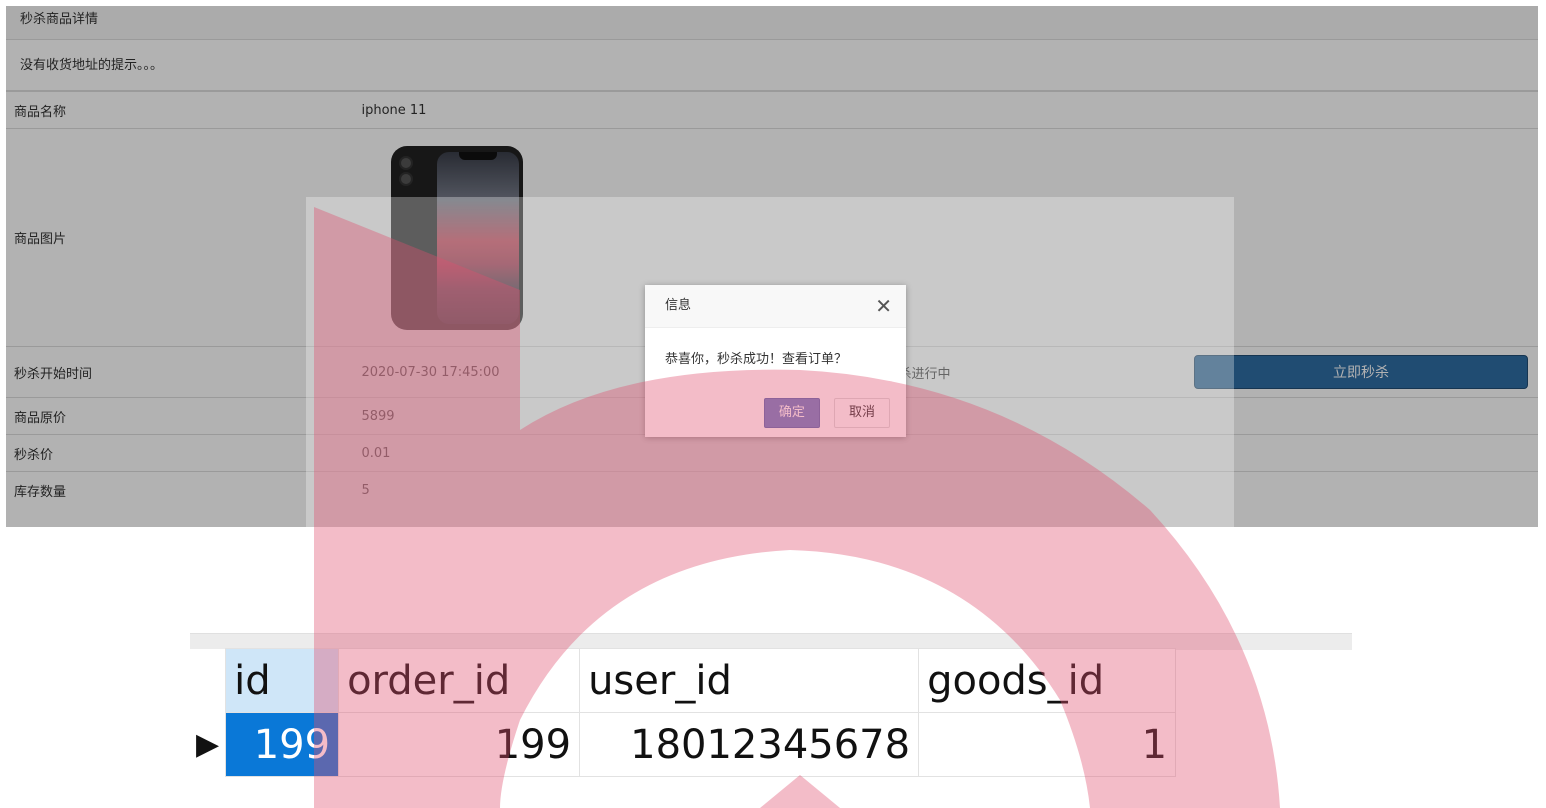 This screenshot has width=1546, height=808. What do you see at coordinates (208, 744) in the screenshot?
I see `row-pointer-icon: ▶` at bounding box center [208, 744].